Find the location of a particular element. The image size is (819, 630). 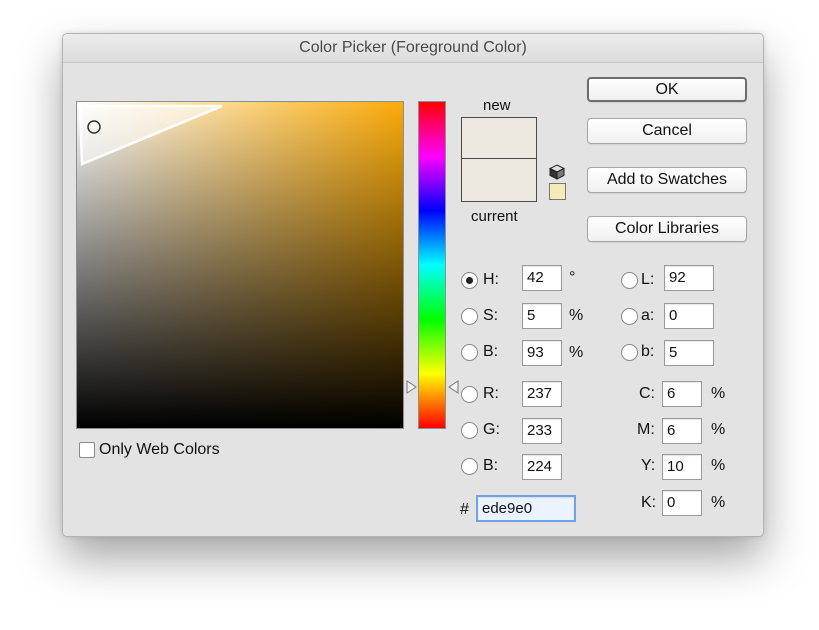

brightness-radio is located at coordinates (469, 352).